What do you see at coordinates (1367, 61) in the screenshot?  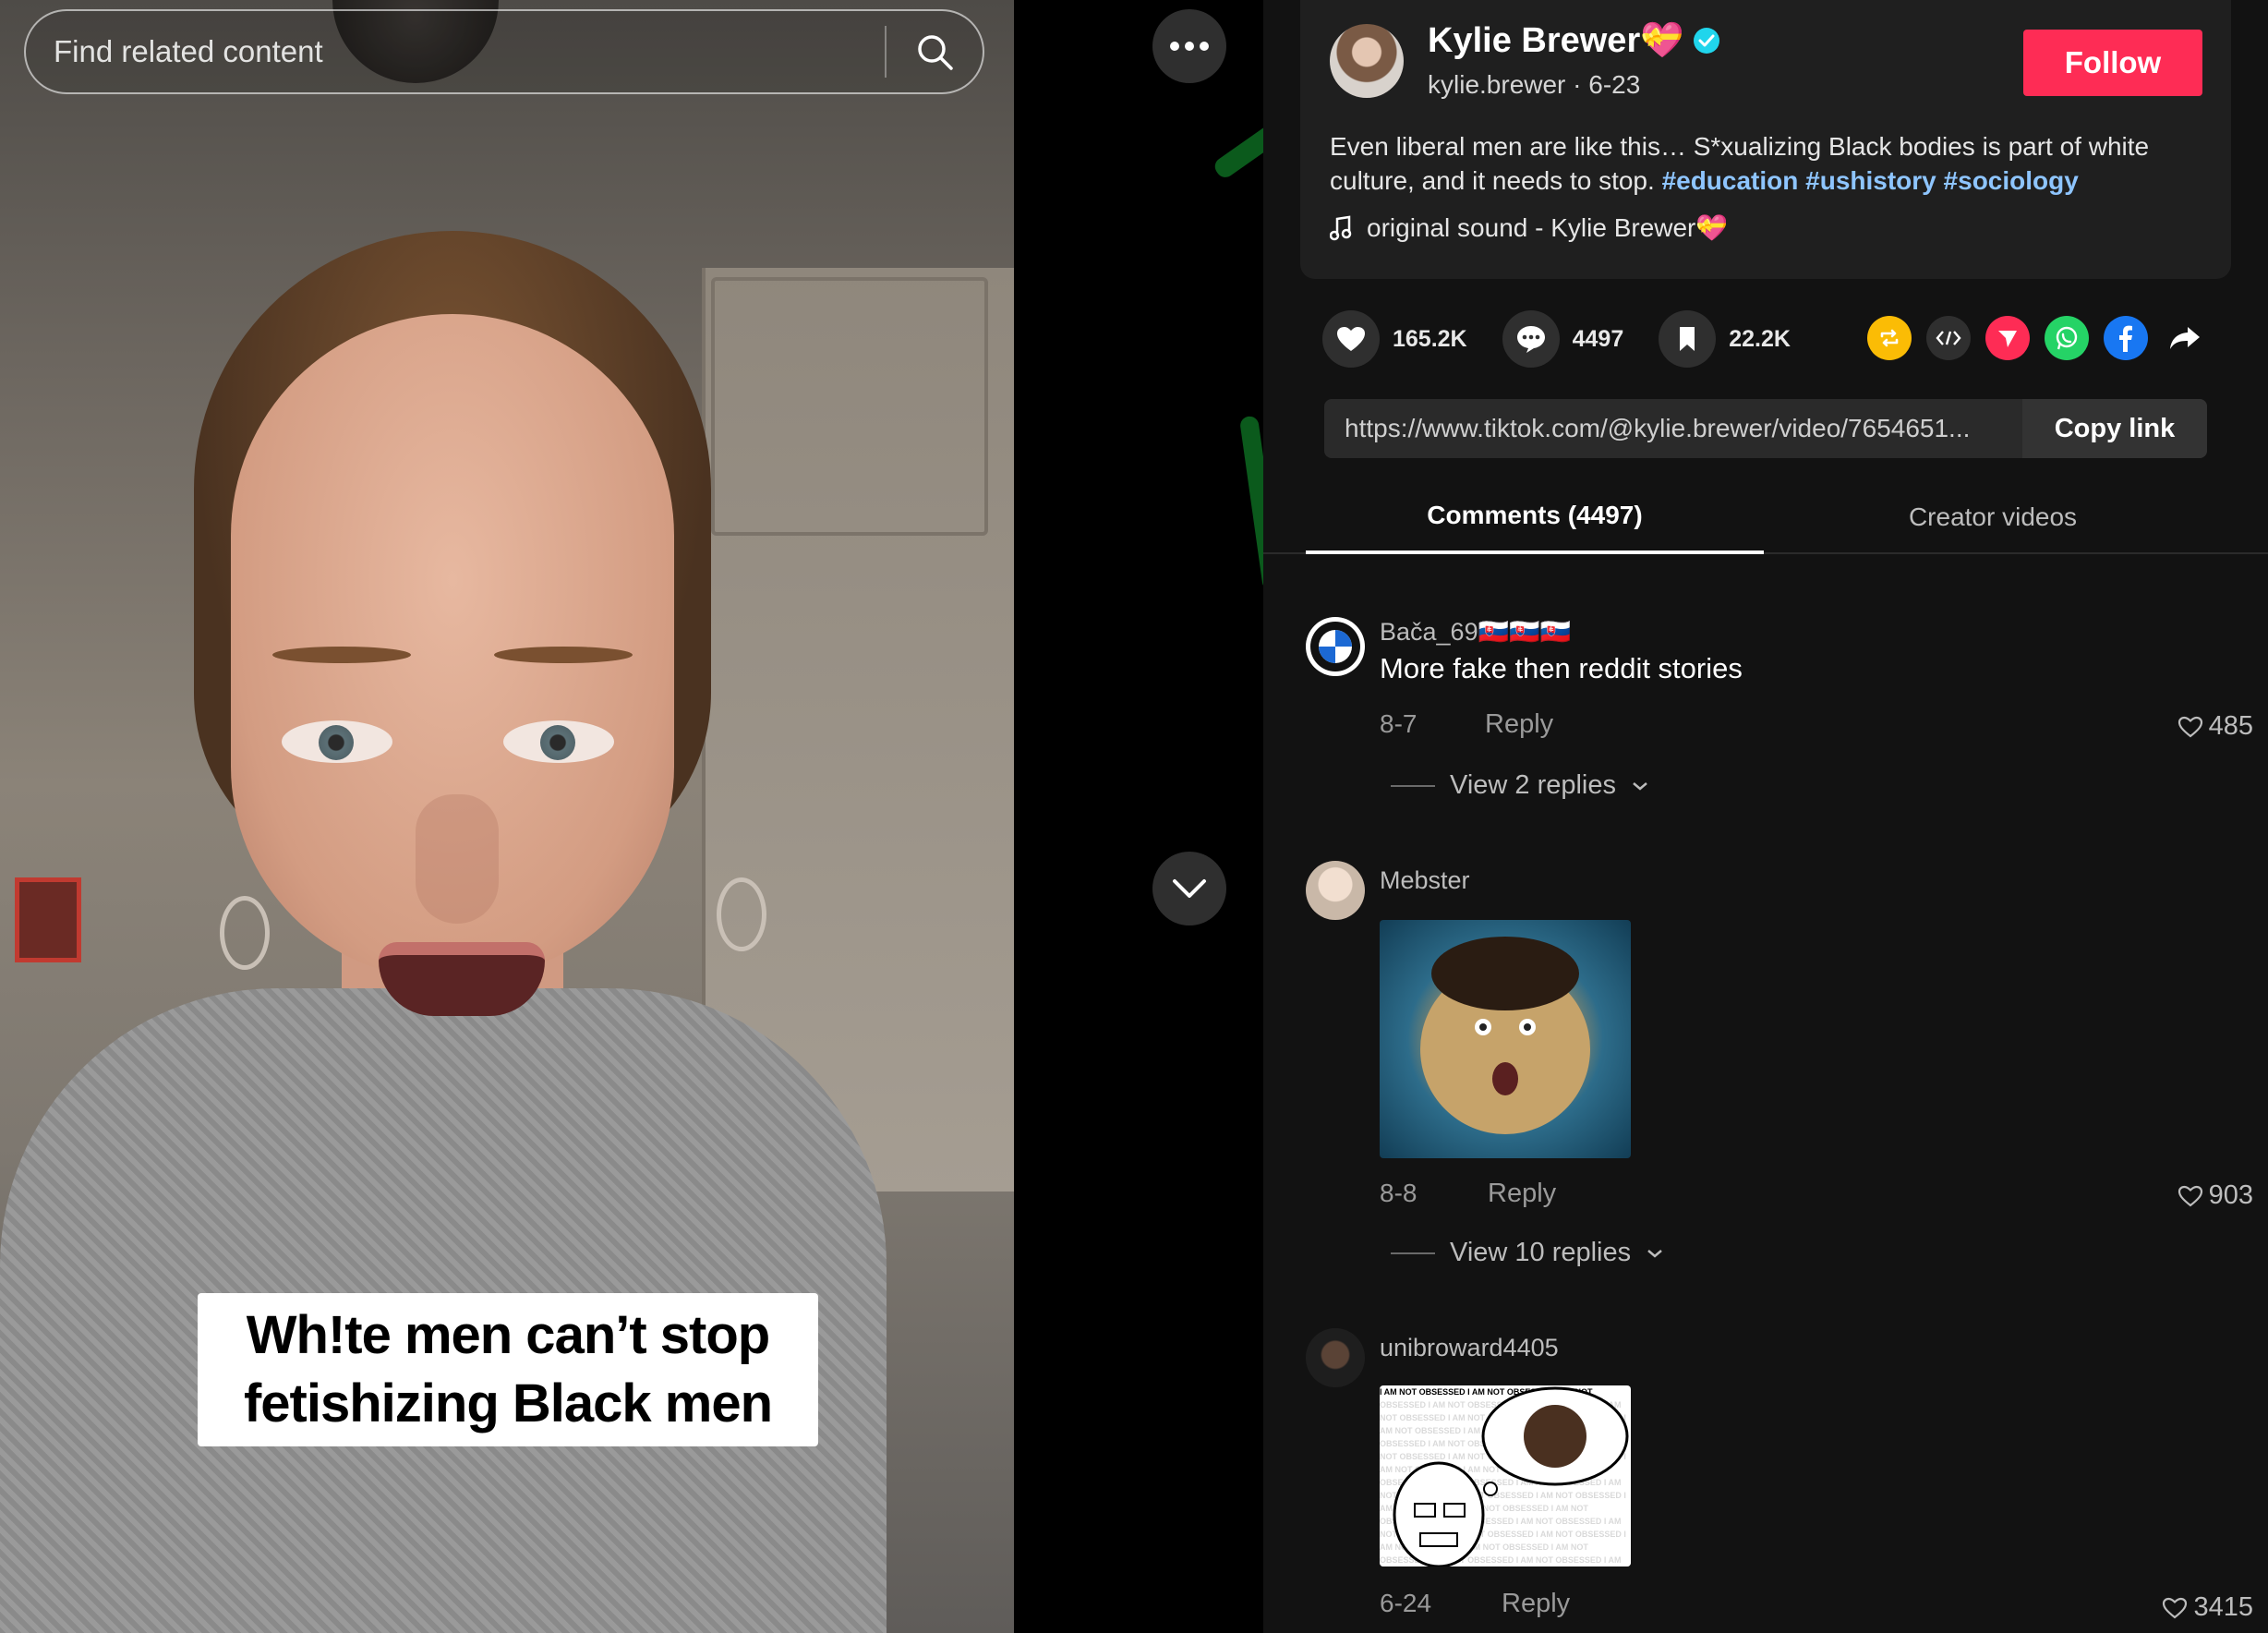 I see `creator-avatar` at bounding box center [1367, 61].